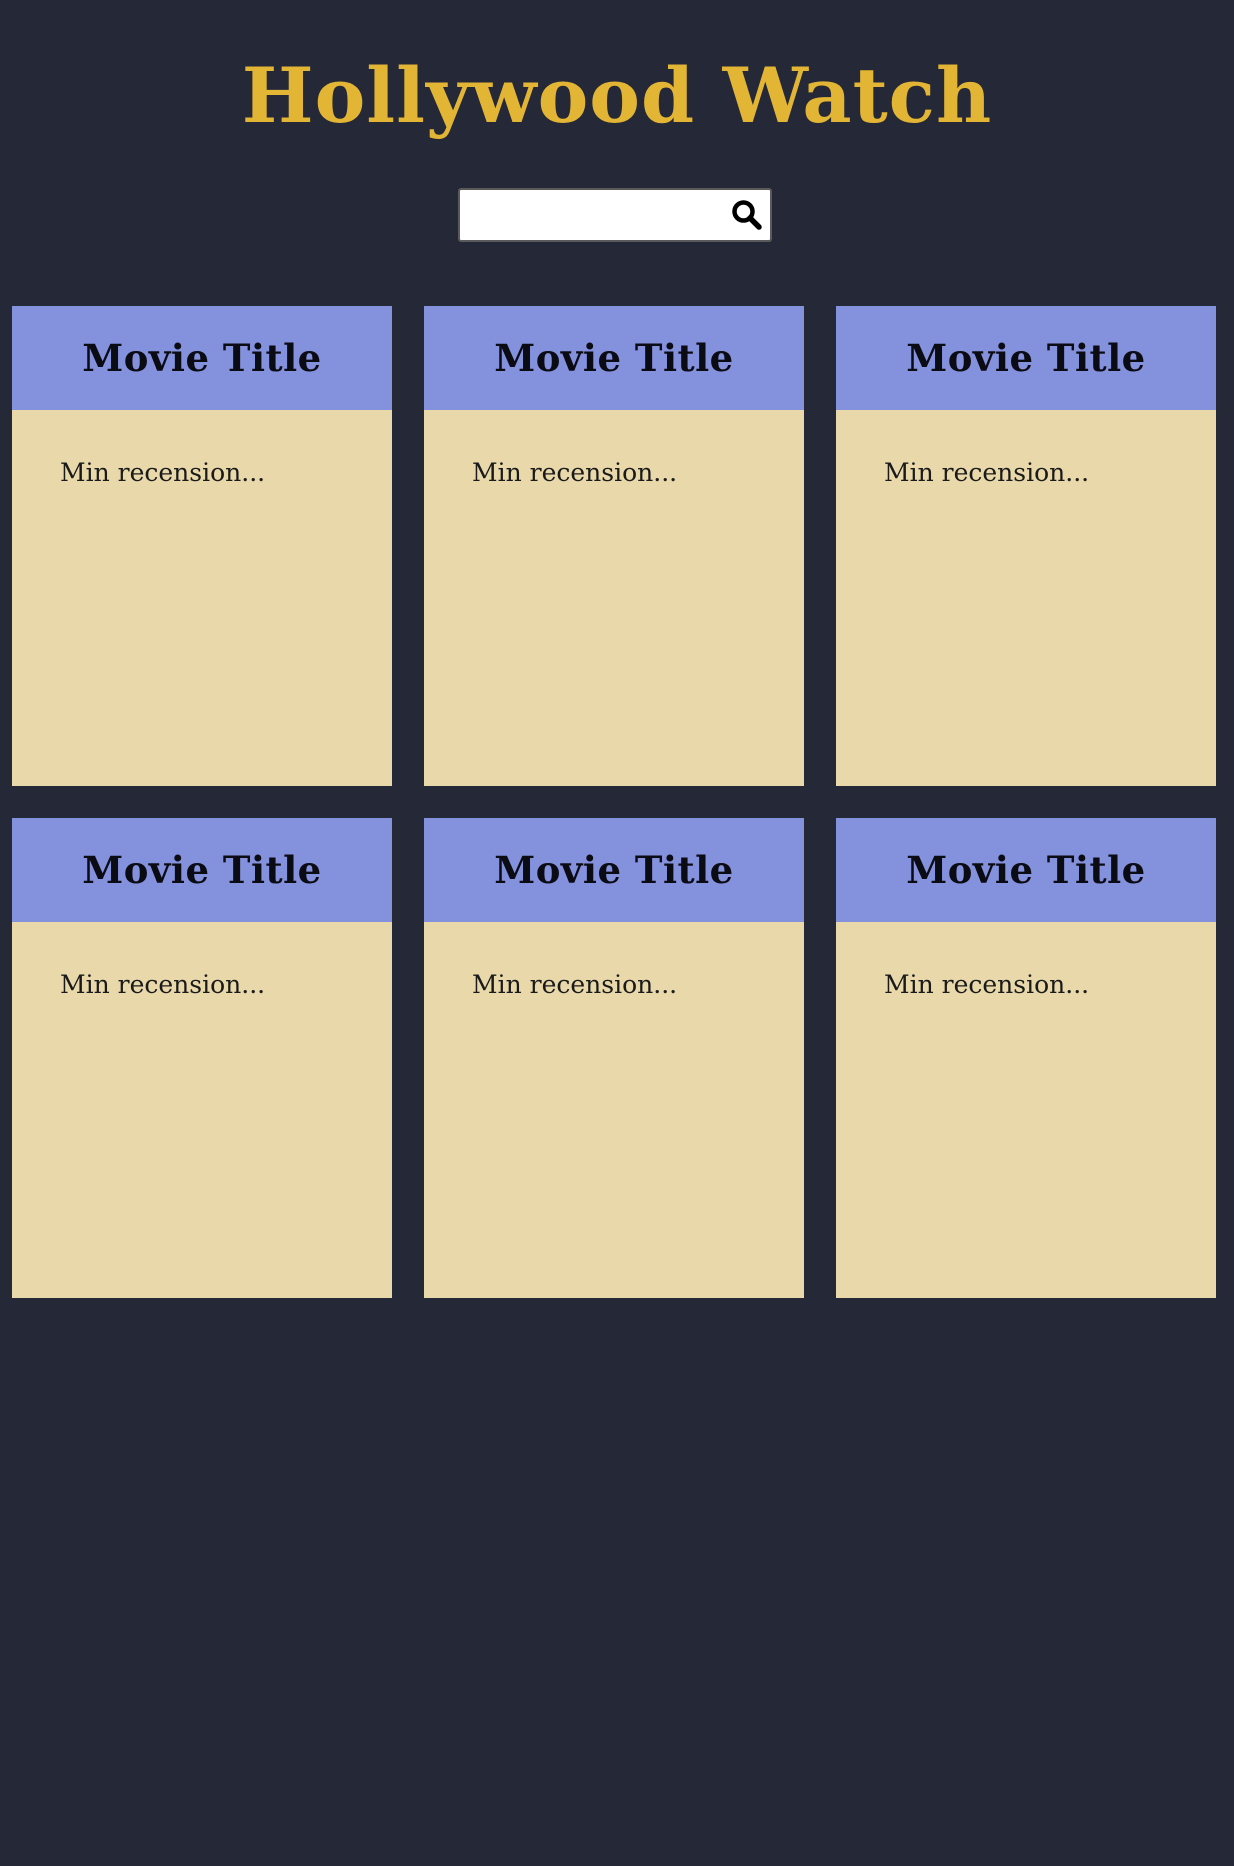 The height and width of the screenshot is (1866, 1234). I want to click on search-box, so click(615, 215).